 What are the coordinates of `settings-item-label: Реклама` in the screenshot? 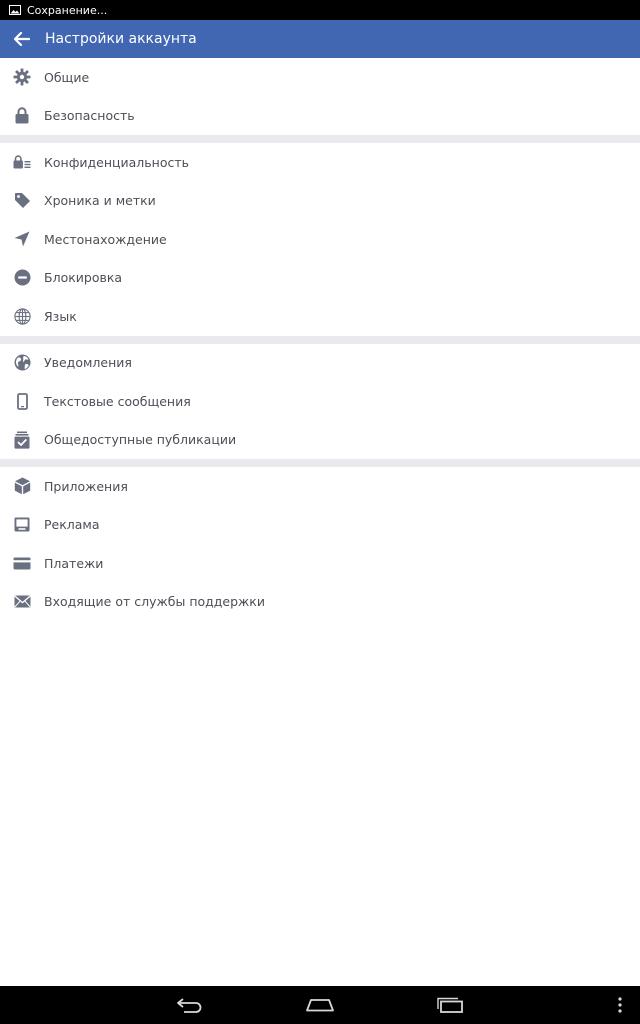 It's located at (72, 525).